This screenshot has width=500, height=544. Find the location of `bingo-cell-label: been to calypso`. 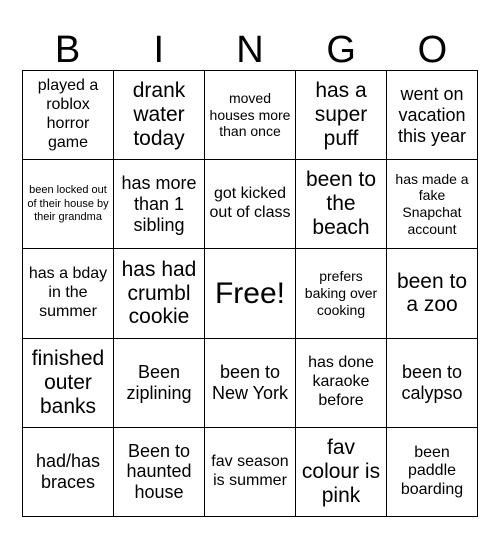

bingo-cell-label: been to calypso is located at coordinates (432, 382).